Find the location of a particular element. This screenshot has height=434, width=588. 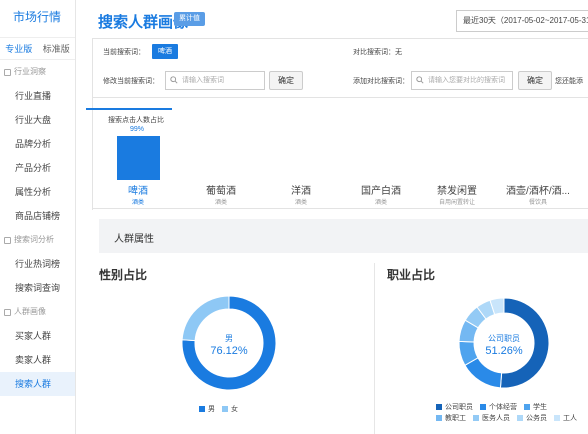

sidebar-item-brand-analysis: 品牌分析 is located at coordinates (37, 144).